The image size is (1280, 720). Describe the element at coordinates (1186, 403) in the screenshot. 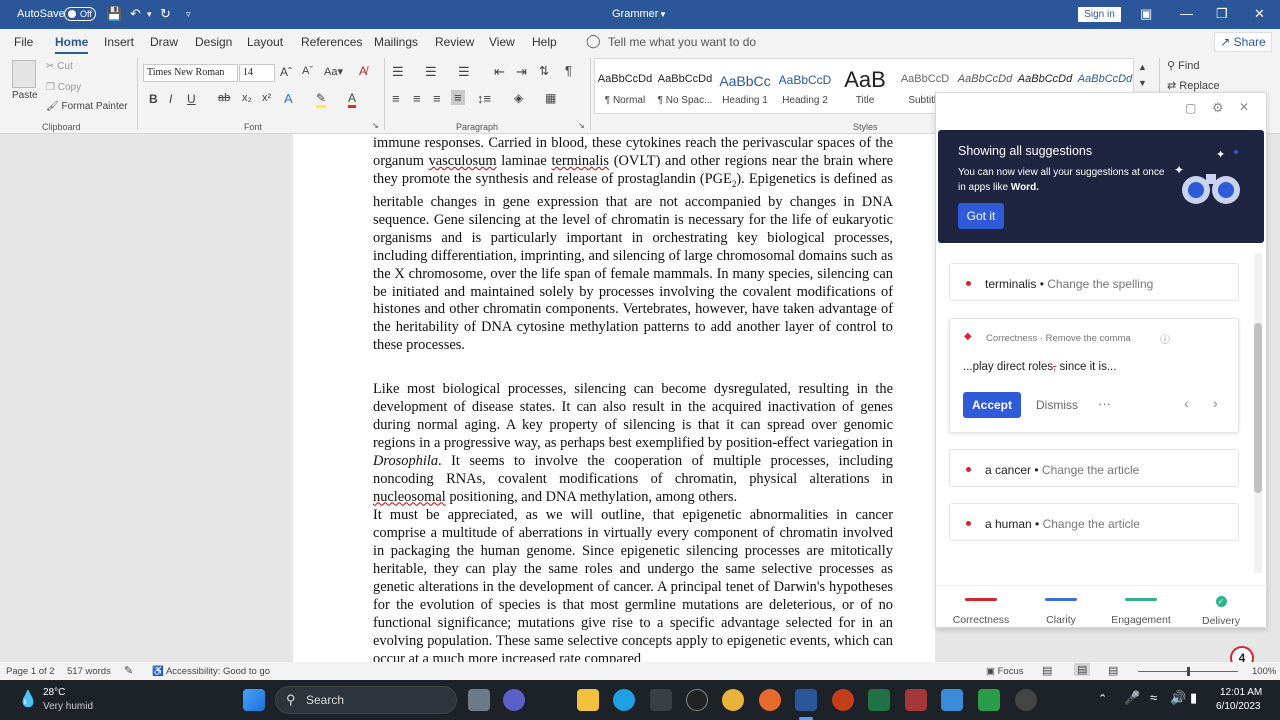

I see `previous-arrow-icon: ‹` at that location.